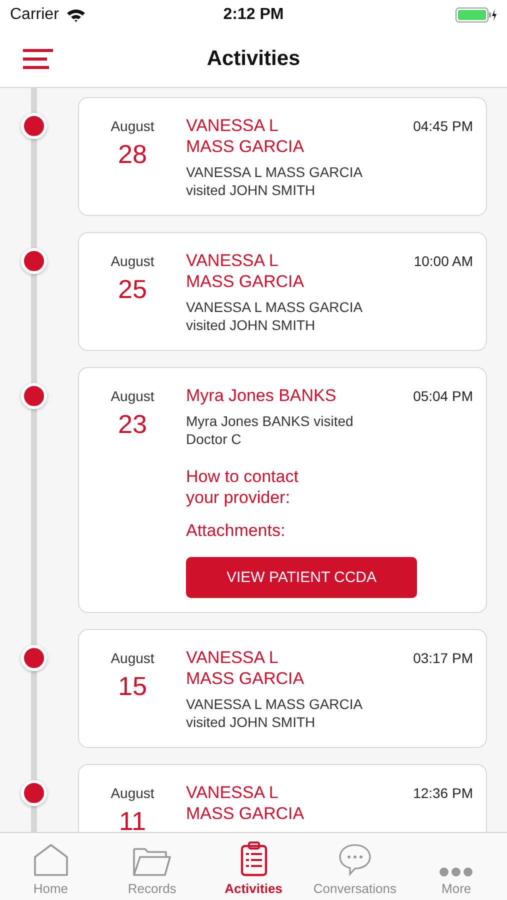  I want to click on date-day: 28, so click(132, 154).